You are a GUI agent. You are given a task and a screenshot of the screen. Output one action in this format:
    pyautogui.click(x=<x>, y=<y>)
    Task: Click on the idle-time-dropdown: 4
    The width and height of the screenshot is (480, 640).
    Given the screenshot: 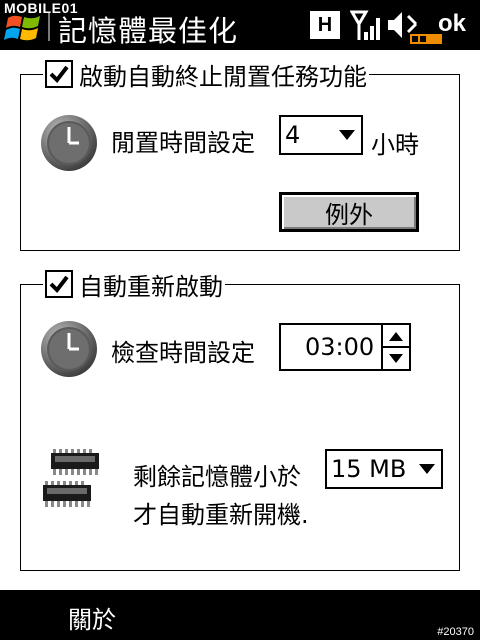 What is the action you would take?
    pyautogui.click(x=321, y=135)
    